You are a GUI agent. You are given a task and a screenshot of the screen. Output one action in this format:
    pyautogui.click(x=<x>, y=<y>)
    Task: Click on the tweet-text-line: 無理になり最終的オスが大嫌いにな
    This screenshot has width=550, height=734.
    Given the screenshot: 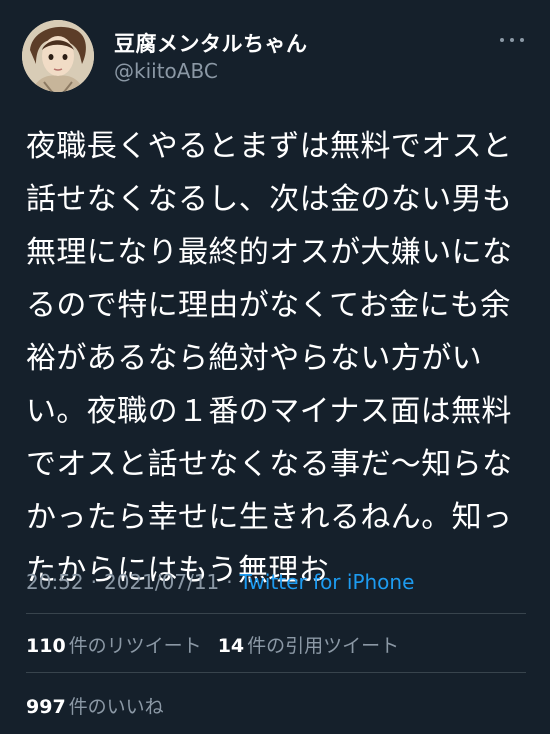 What is the action you would take?
    pyautogui.click(x=269, y=252)
    